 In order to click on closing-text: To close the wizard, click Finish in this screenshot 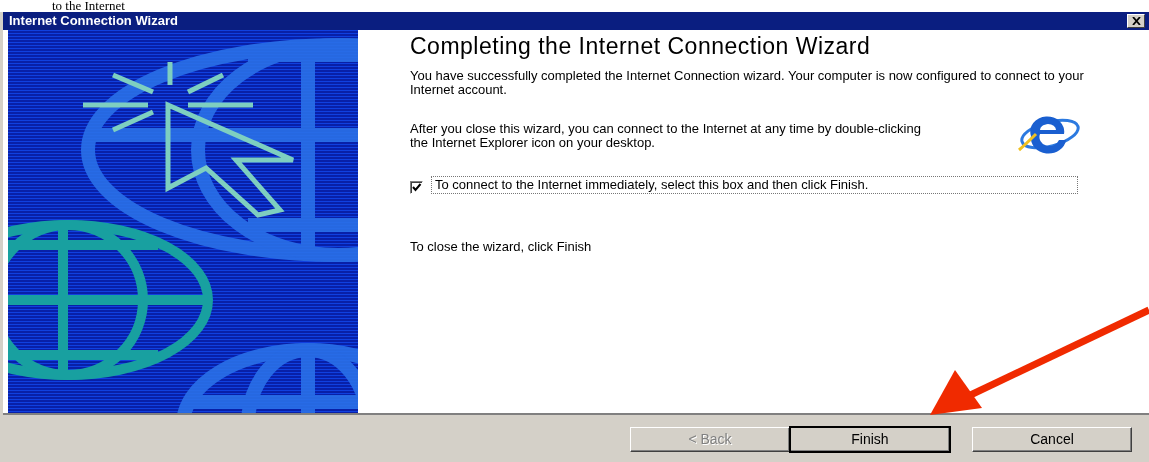, I will do `click(501, 247)`.